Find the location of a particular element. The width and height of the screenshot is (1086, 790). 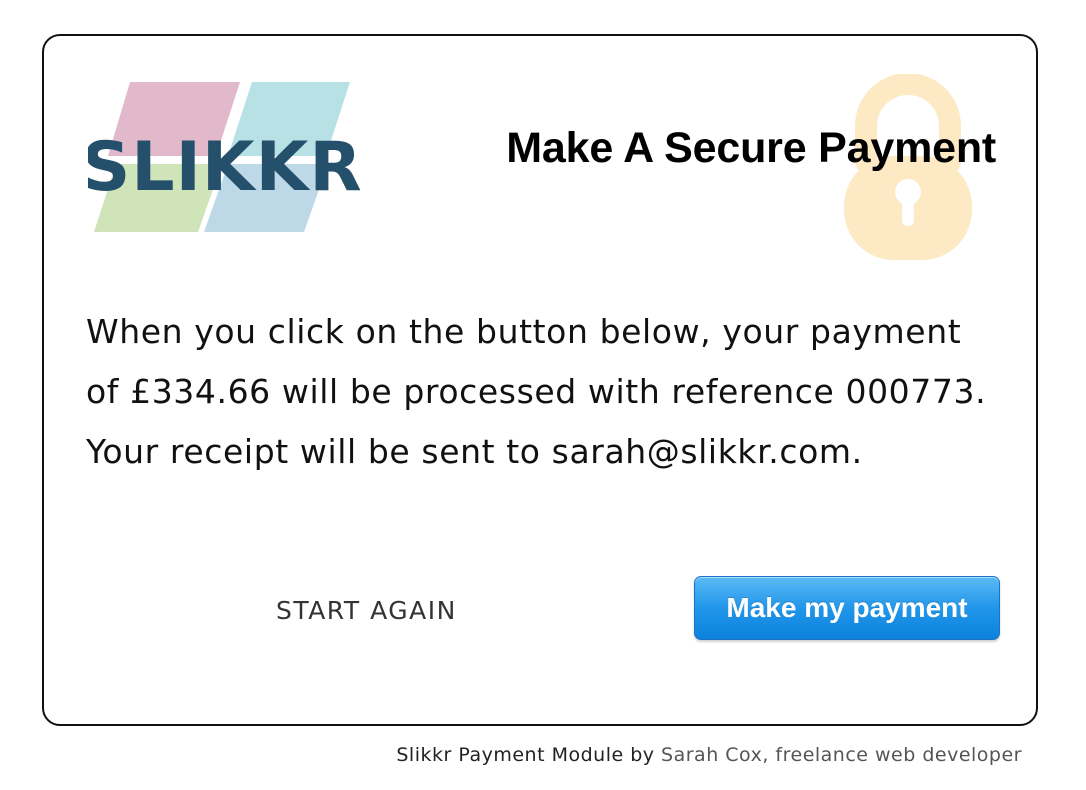

slikkr-logo: SLIKKR is located at coordinates (224, 158).